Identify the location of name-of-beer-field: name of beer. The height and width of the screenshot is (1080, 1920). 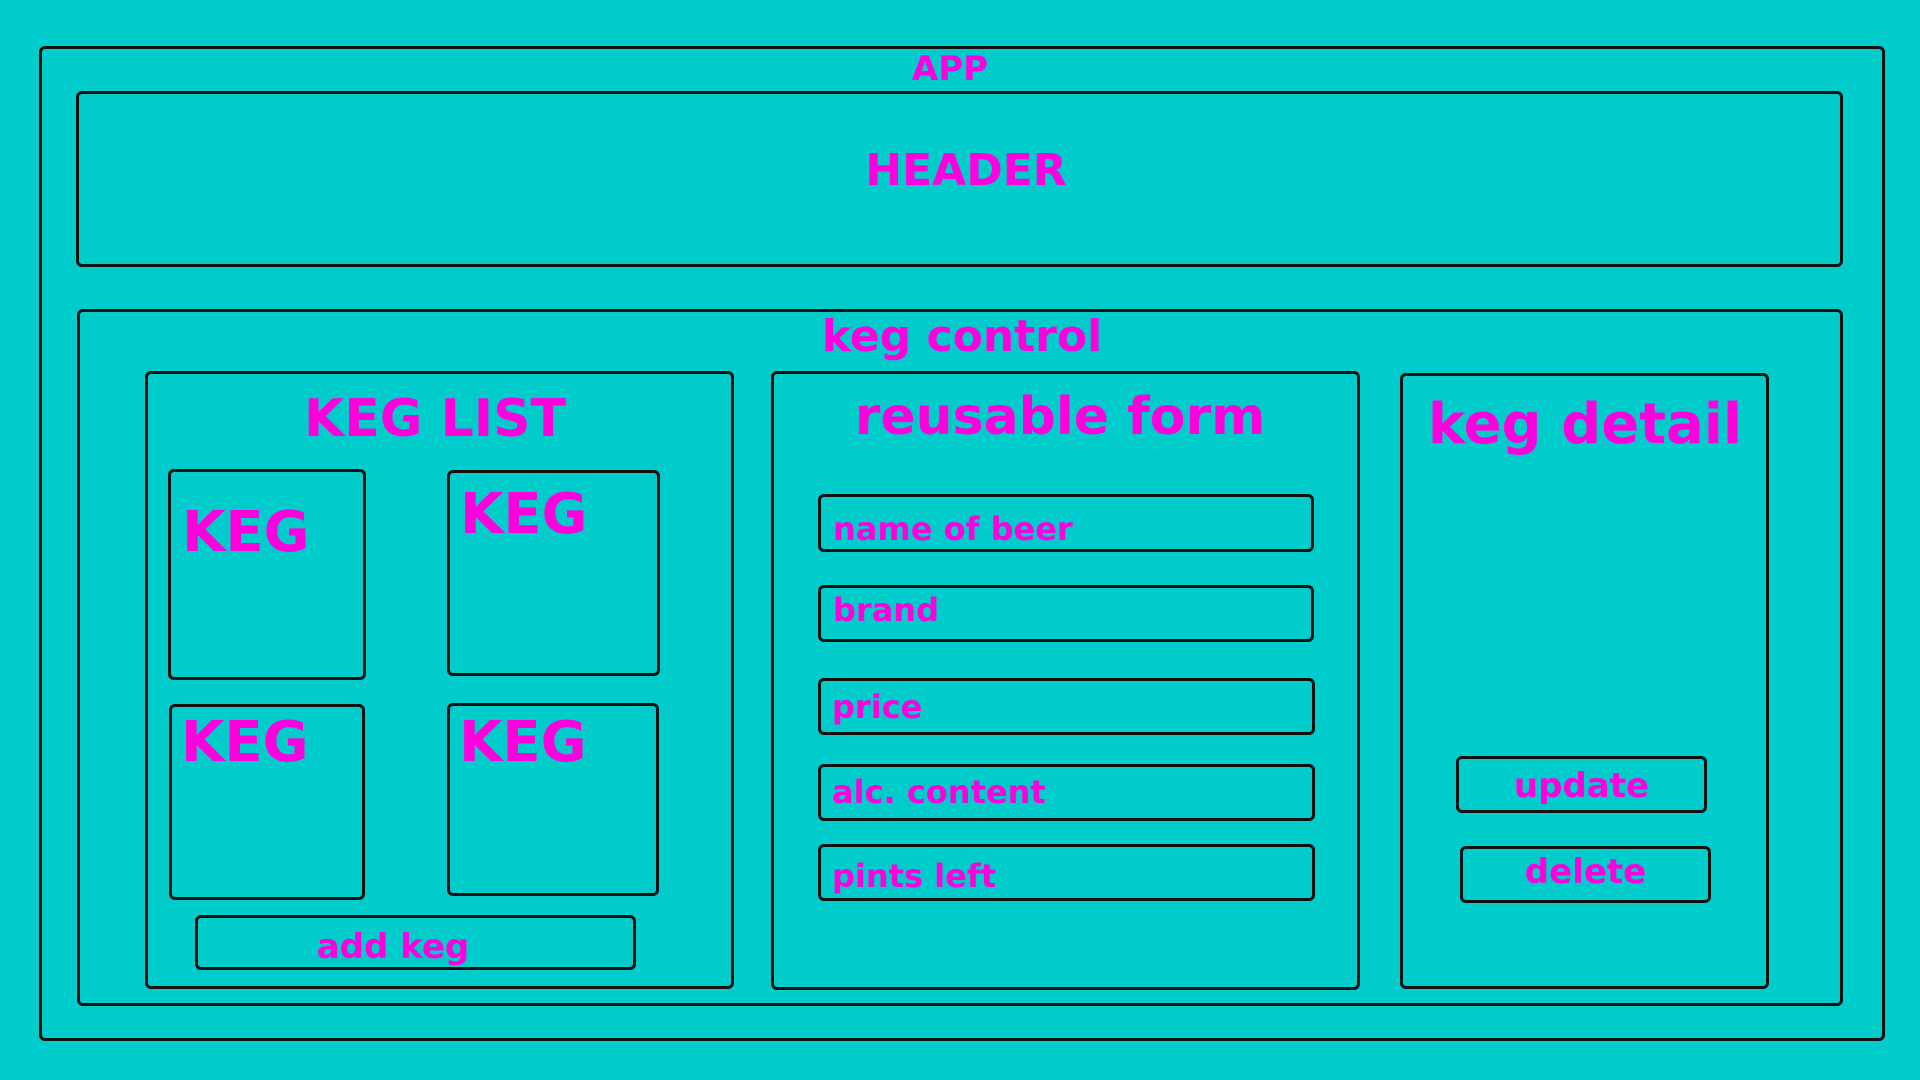
(1066, 523).